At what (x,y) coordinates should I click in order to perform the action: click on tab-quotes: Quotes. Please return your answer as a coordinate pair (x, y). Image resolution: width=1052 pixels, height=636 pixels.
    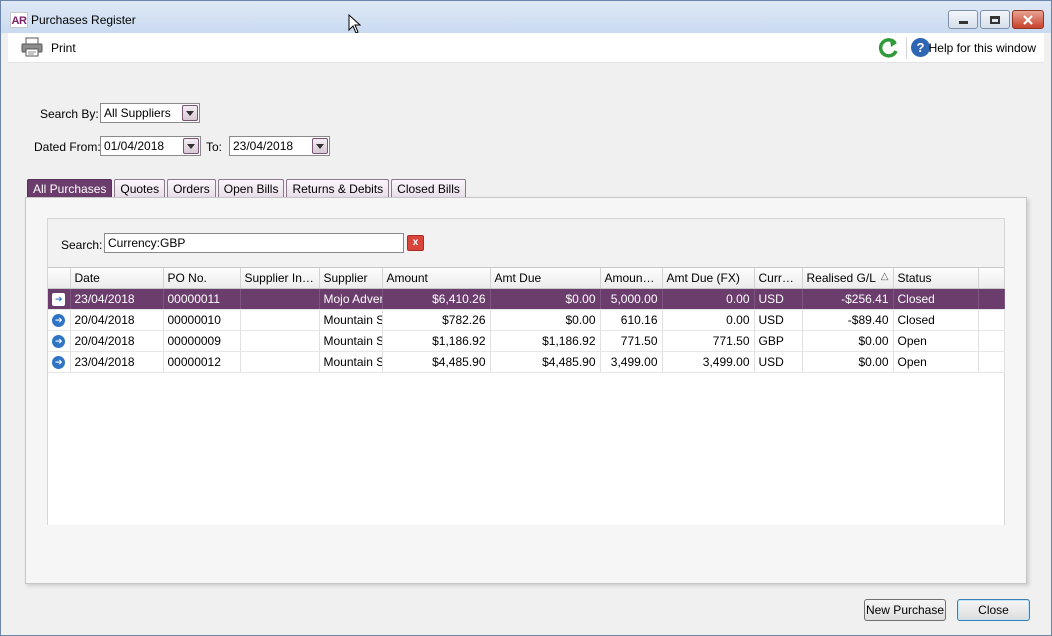
    Looking at the image, I should click on (140, 188).